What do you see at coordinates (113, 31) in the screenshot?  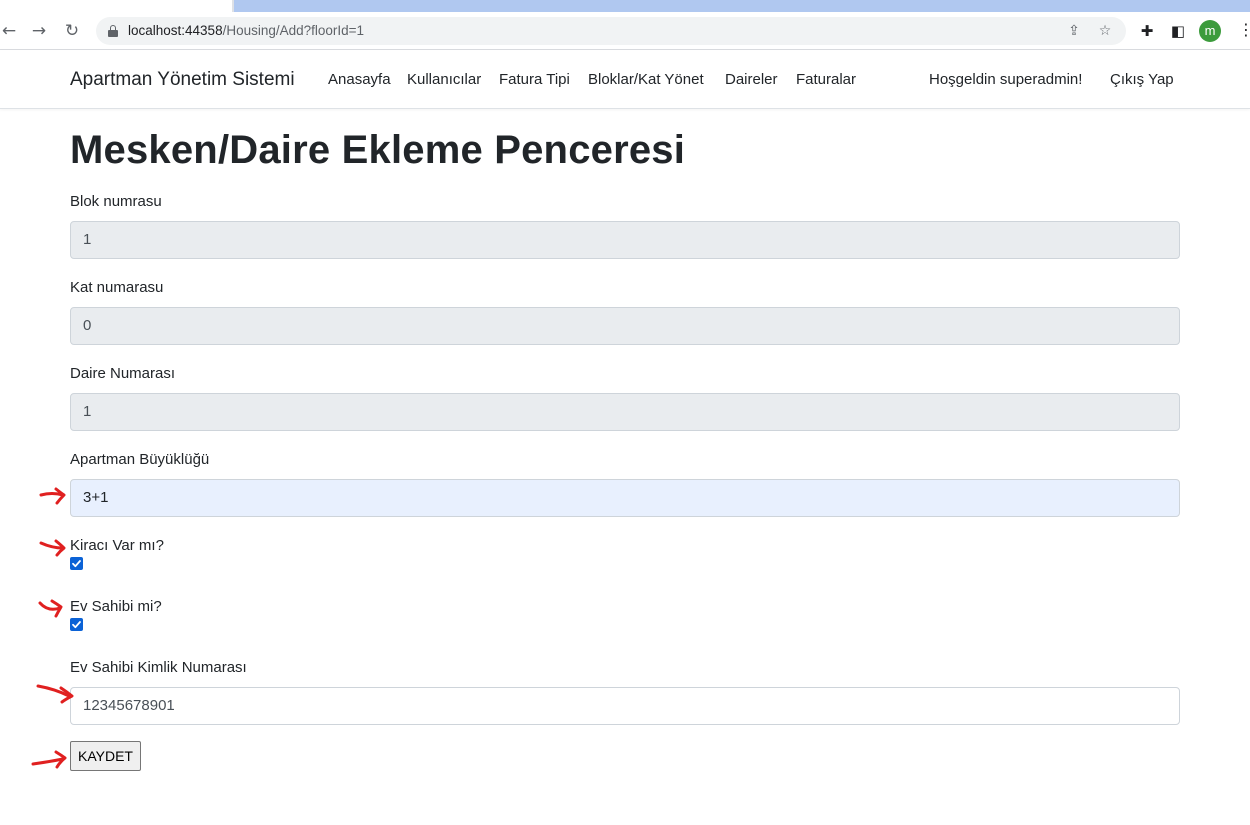 I see `lock-icon` at bounding box center [113, 31].